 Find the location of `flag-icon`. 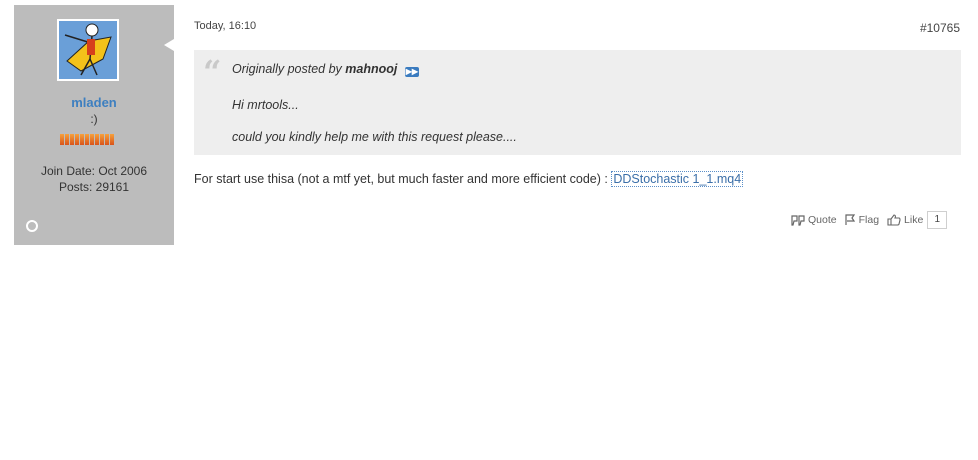

flag-icon is located at coordinates (850, 219).